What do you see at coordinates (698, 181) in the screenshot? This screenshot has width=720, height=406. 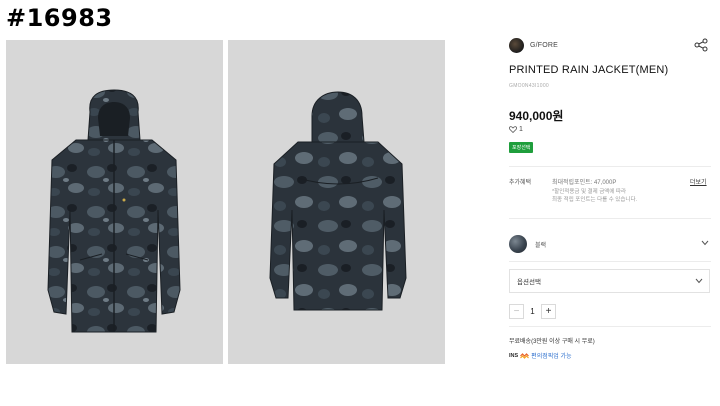 I see `benefits-more-link: 더보기` at bounding box center [698, 181].